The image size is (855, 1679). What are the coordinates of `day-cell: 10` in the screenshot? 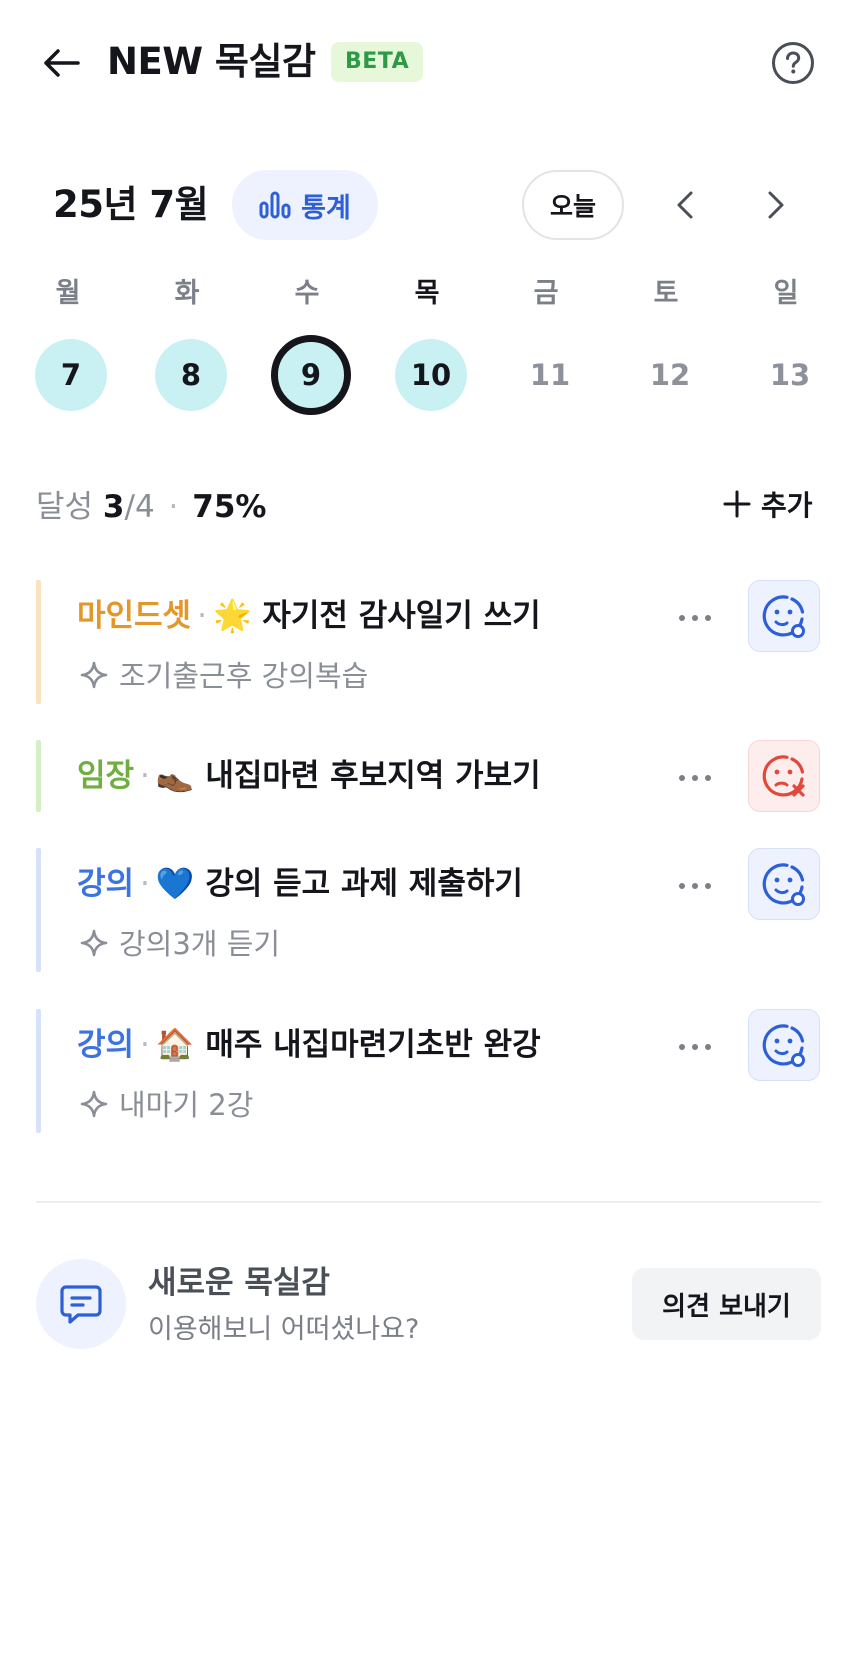 It's located at (431, 375).